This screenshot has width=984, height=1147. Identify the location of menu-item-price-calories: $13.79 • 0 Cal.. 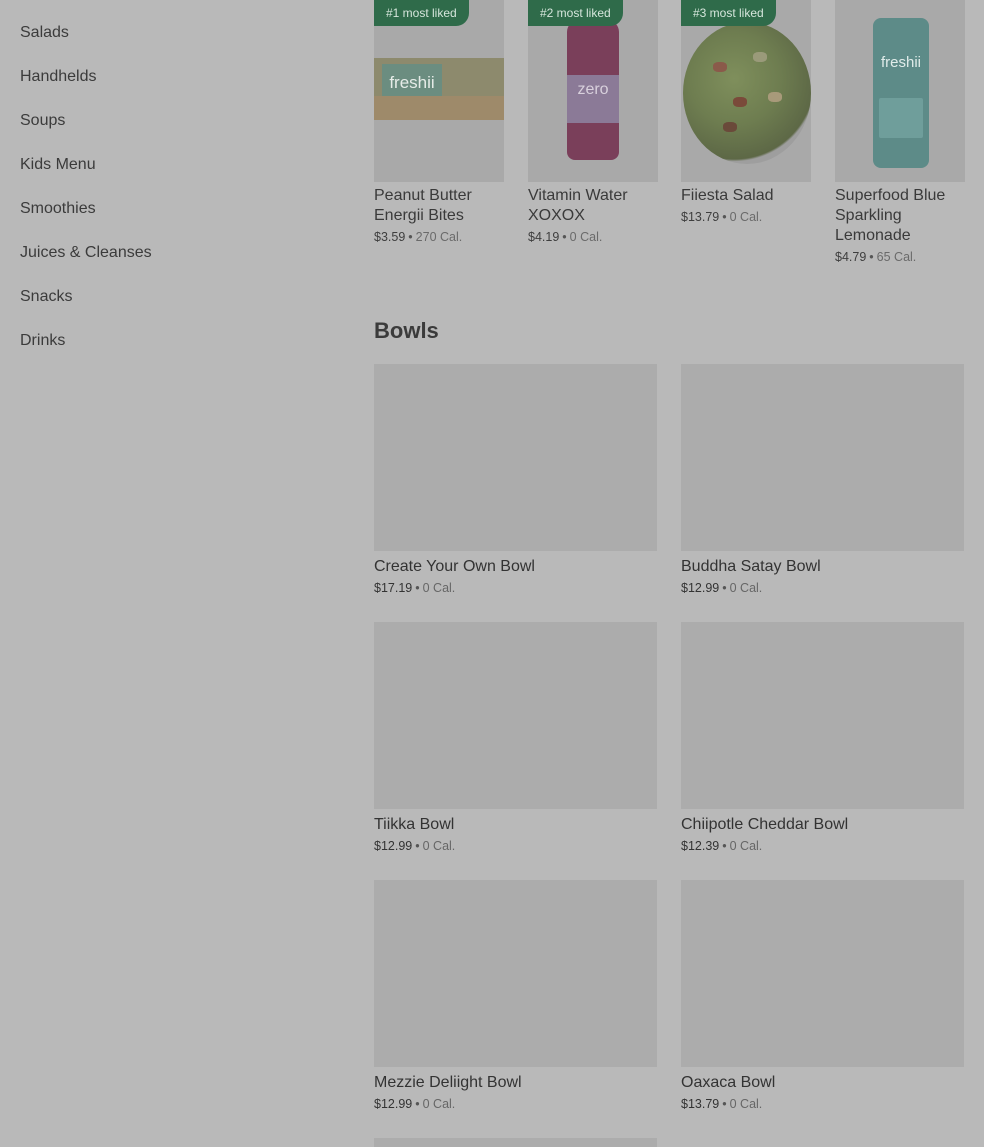
(822, 1104).